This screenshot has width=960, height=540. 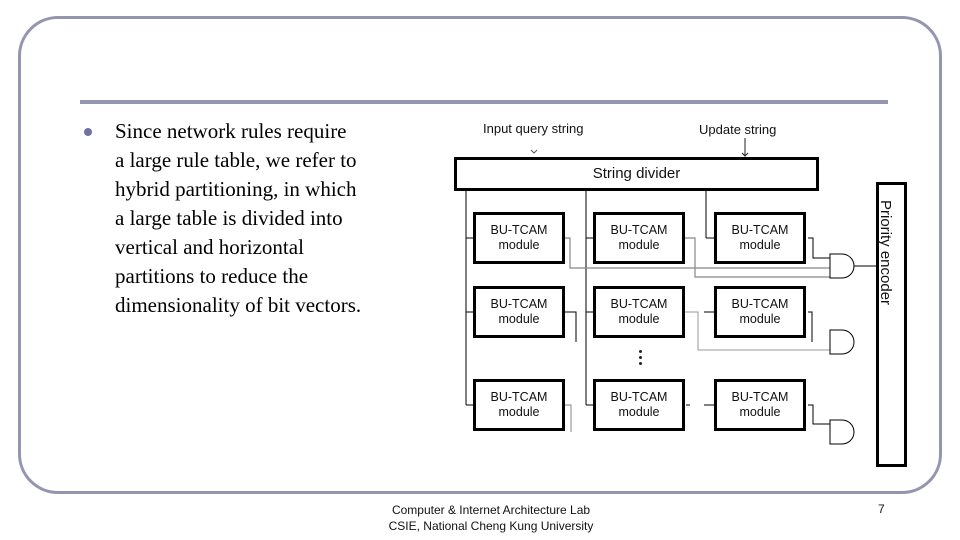 What do you see at coordinates (738, 129) in the screenshot?
I see `update-string-label: Update string` at bounding box center [738, 129].